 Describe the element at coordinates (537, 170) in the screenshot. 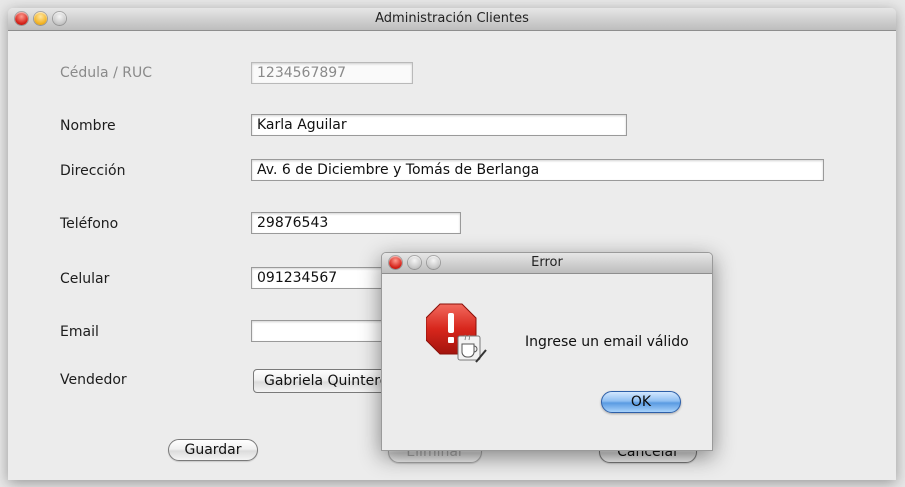

I see `direccion-field: Av. 6 de Diciembre y Tomás de Berlanga` at that location.